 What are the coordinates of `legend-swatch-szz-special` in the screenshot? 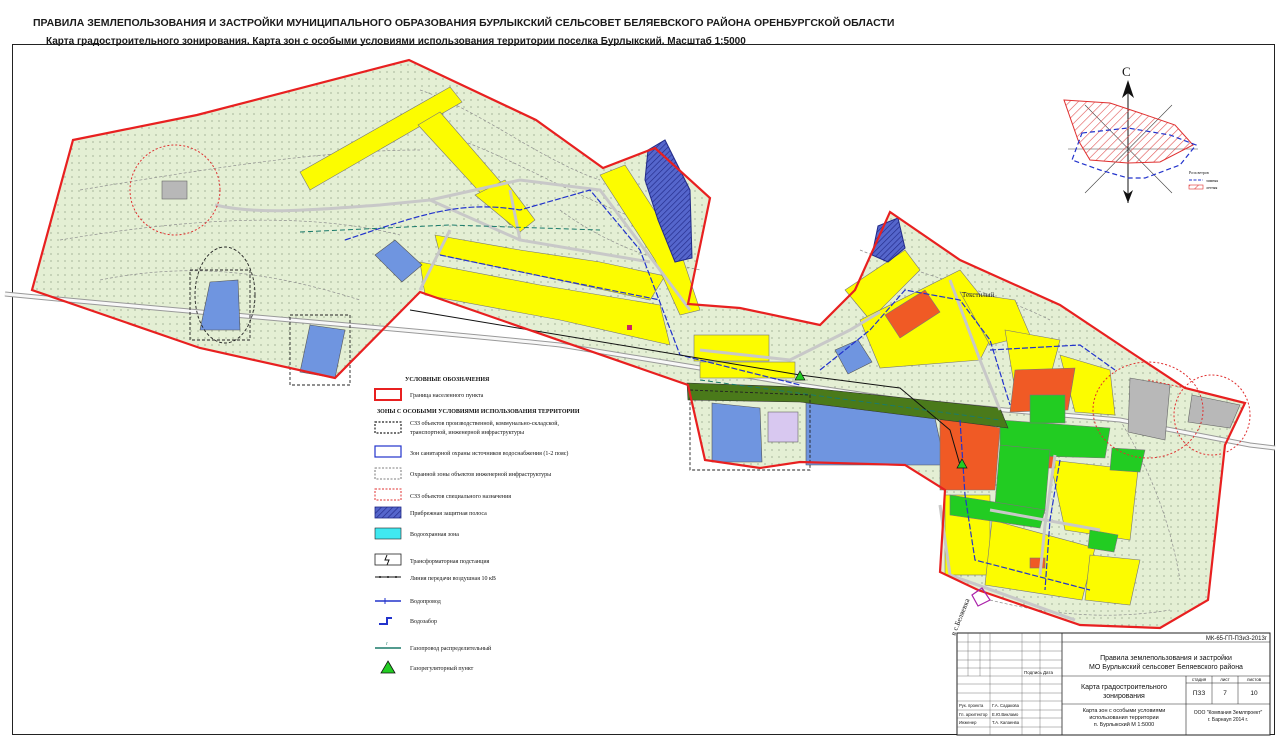 It's located at (388, 494).